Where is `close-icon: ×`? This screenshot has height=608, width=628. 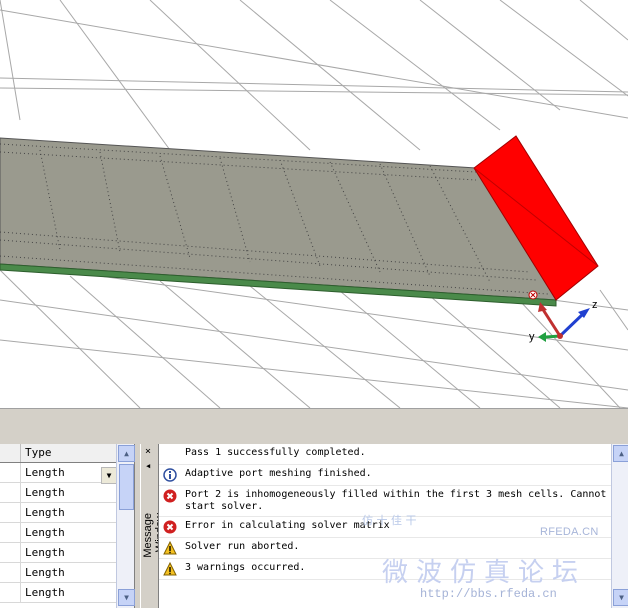
close-icon: × is located at coordinates (148, 451).